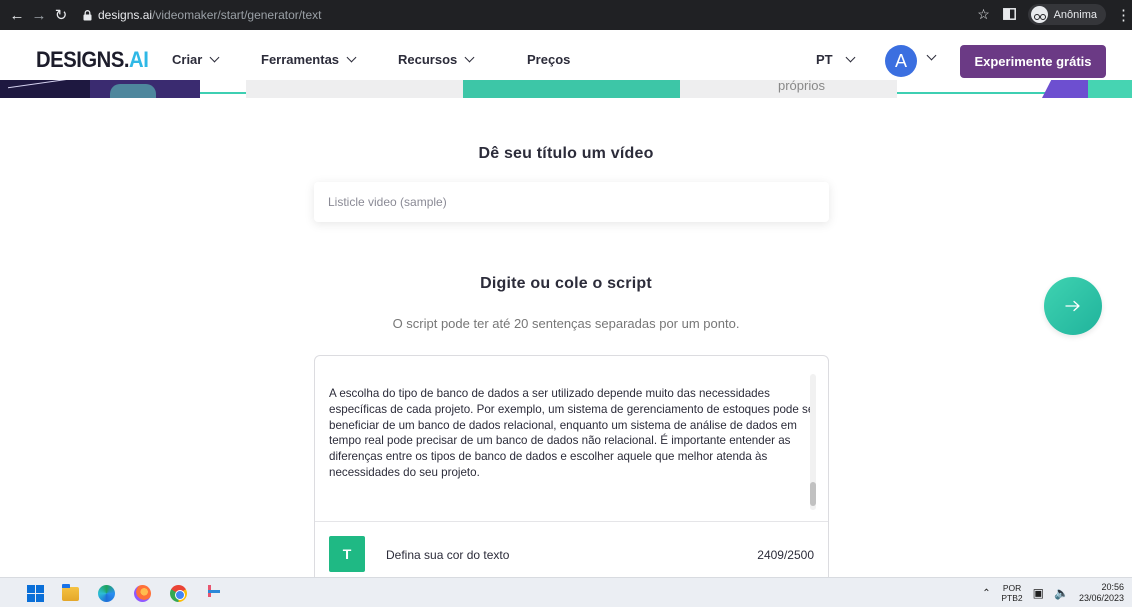 This screenshot has width=1132, height=607. What do you see at coordinates (801, 86) in the screenshot?
I see `hero-card-3-text: próprios` at bounding box center [801, 86].